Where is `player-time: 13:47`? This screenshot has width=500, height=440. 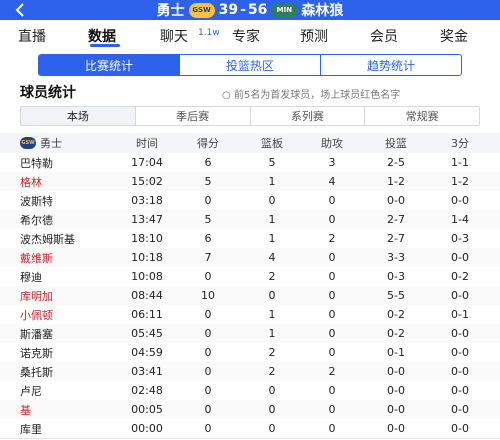
player-time: 13:47 is located at coordinates (147, 219).